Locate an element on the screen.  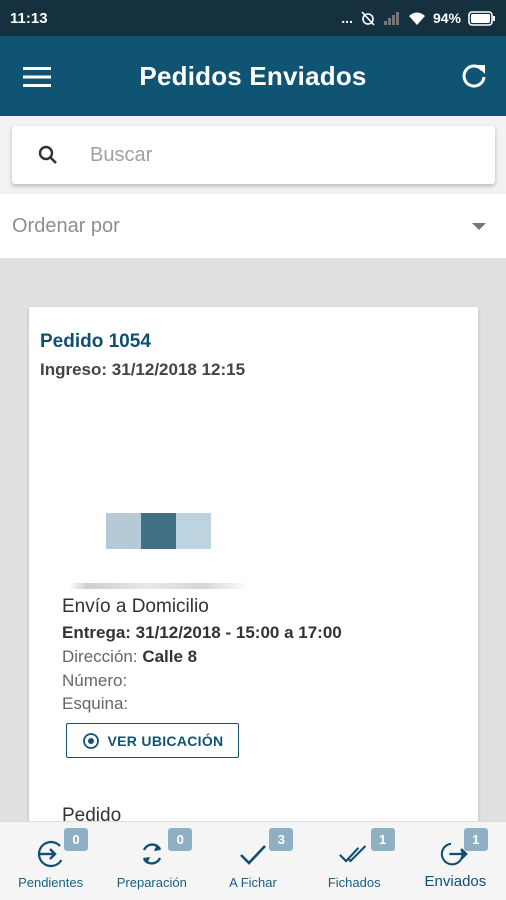
pixelated-image is located at coordinates (158, 531).